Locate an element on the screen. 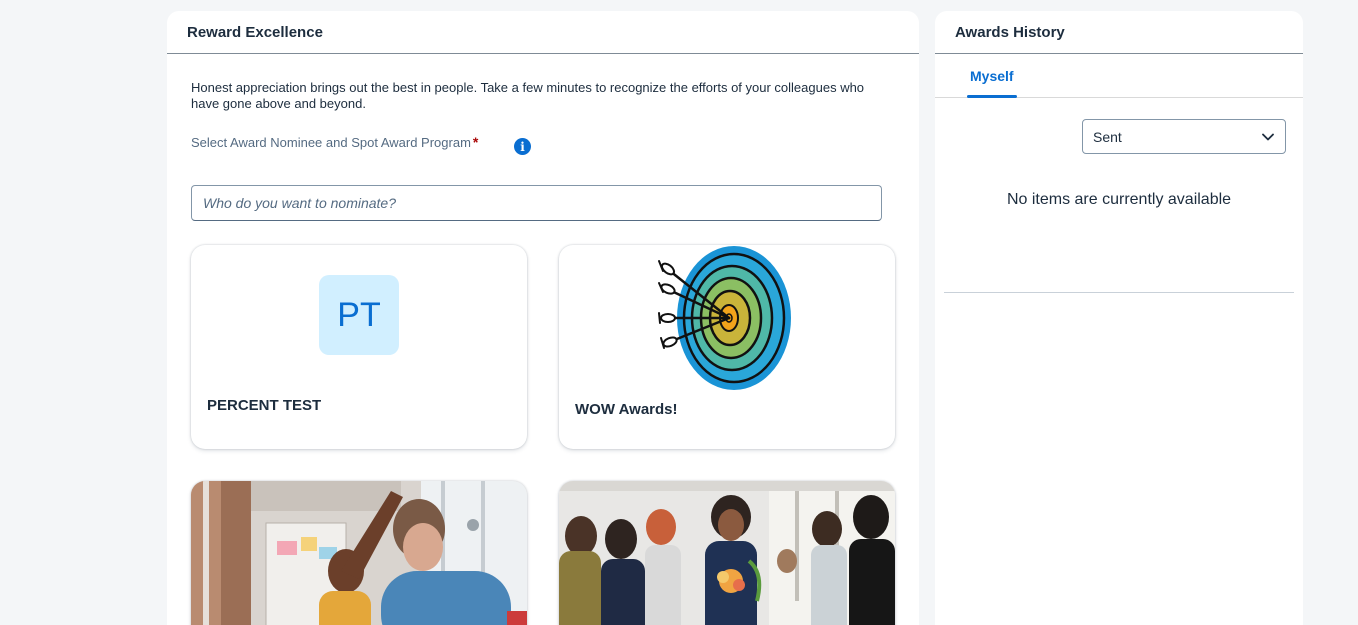 This screenshot has height=625, width=1358. program-card-team-photo is located at coordinates (359, 553).